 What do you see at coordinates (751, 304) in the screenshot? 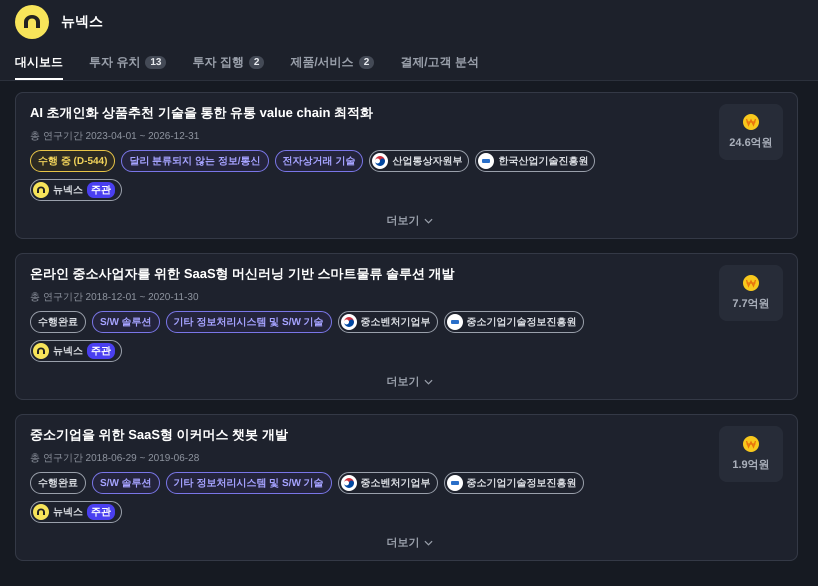
I see `amount-value: 7.7억원` at bounding box center [751, 304].